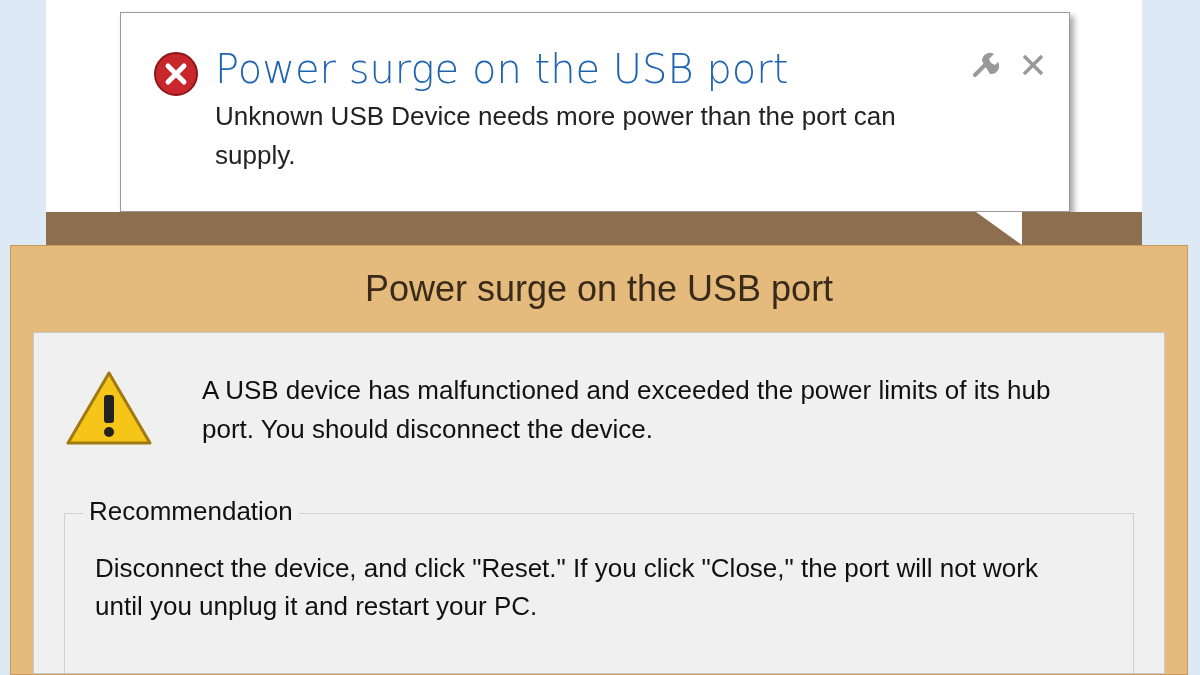 The image size is (1200, 675). What do you see at coordinates (556, 136) in the screenshot?
I see `notification-message: Unknown USB Device needs more power than the port can supply.` at bounding box center [556, 136].